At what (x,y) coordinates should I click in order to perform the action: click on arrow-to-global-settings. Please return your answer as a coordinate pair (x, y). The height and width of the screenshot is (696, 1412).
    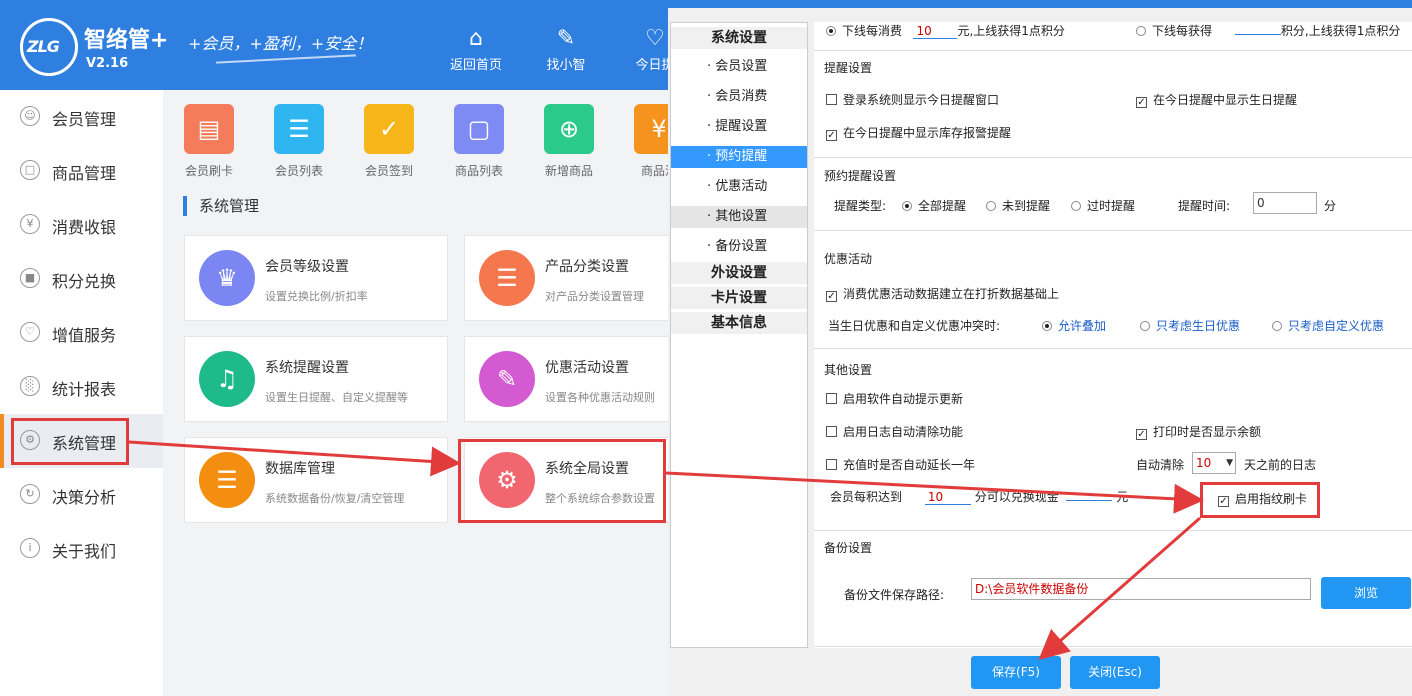
    Looking at the image, I should click on (294, 458).